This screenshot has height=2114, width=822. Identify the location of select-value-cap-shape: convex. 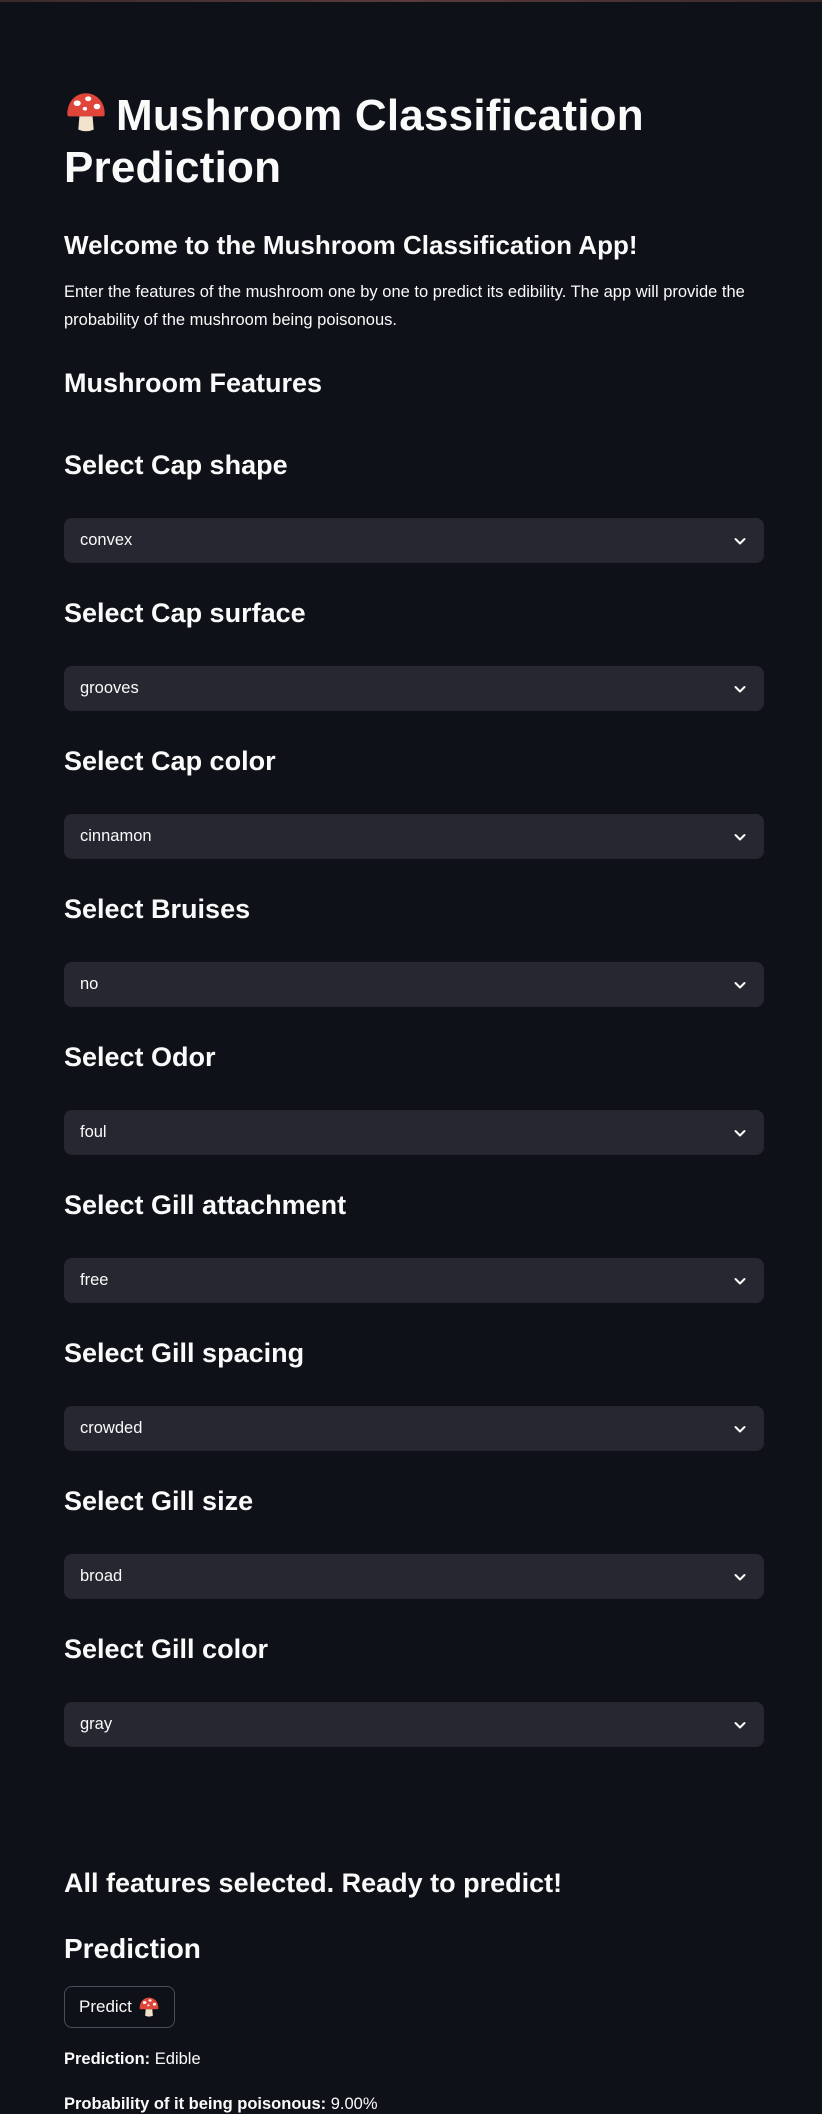
(106, 540).